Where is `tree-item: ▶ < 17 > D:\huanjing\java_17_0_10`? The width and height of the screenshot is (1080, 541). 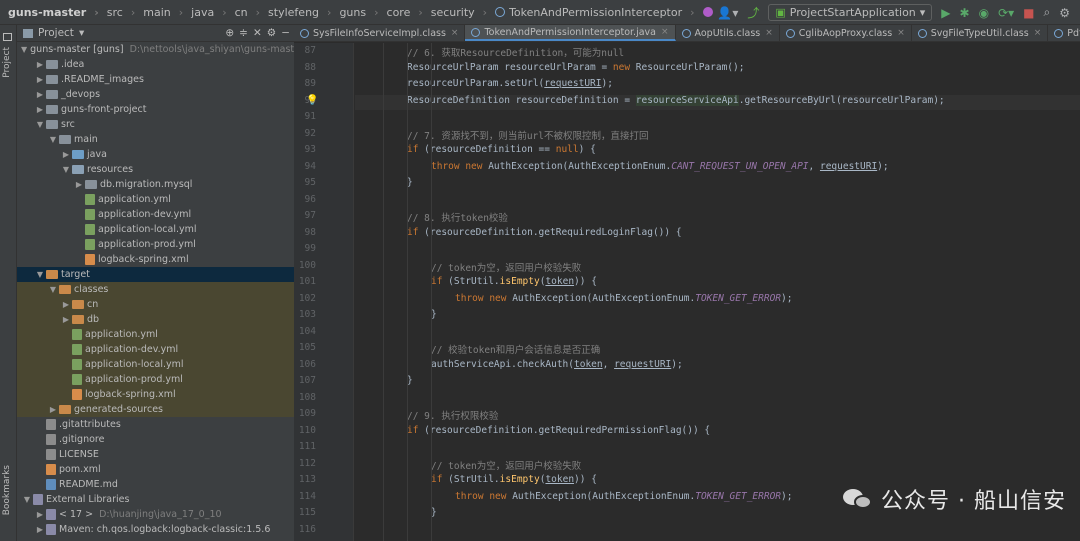
tree-item: ▶ < 17 > D:\huanjing\java_17_0_10 is located at coordinates (155, 514).